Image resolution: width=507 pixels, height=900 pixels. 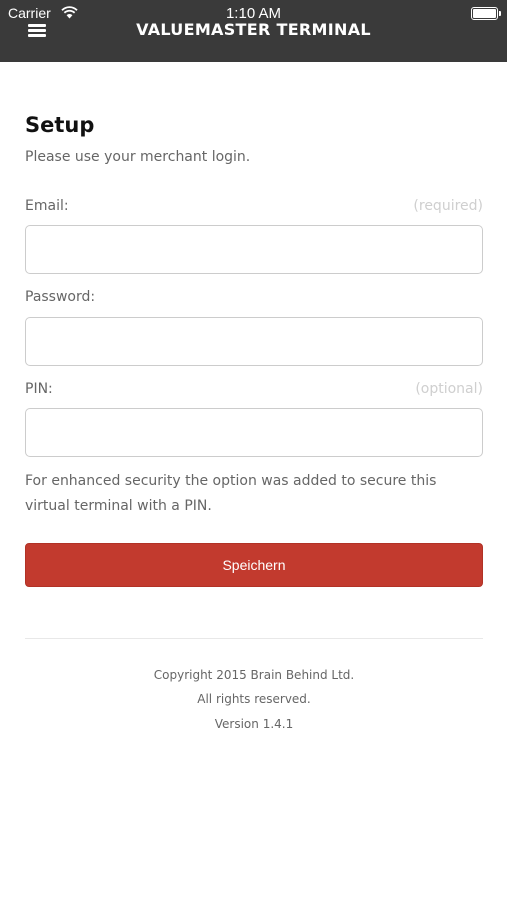 I want to click on pin-label: PIN:, so click(x=39, y=389).